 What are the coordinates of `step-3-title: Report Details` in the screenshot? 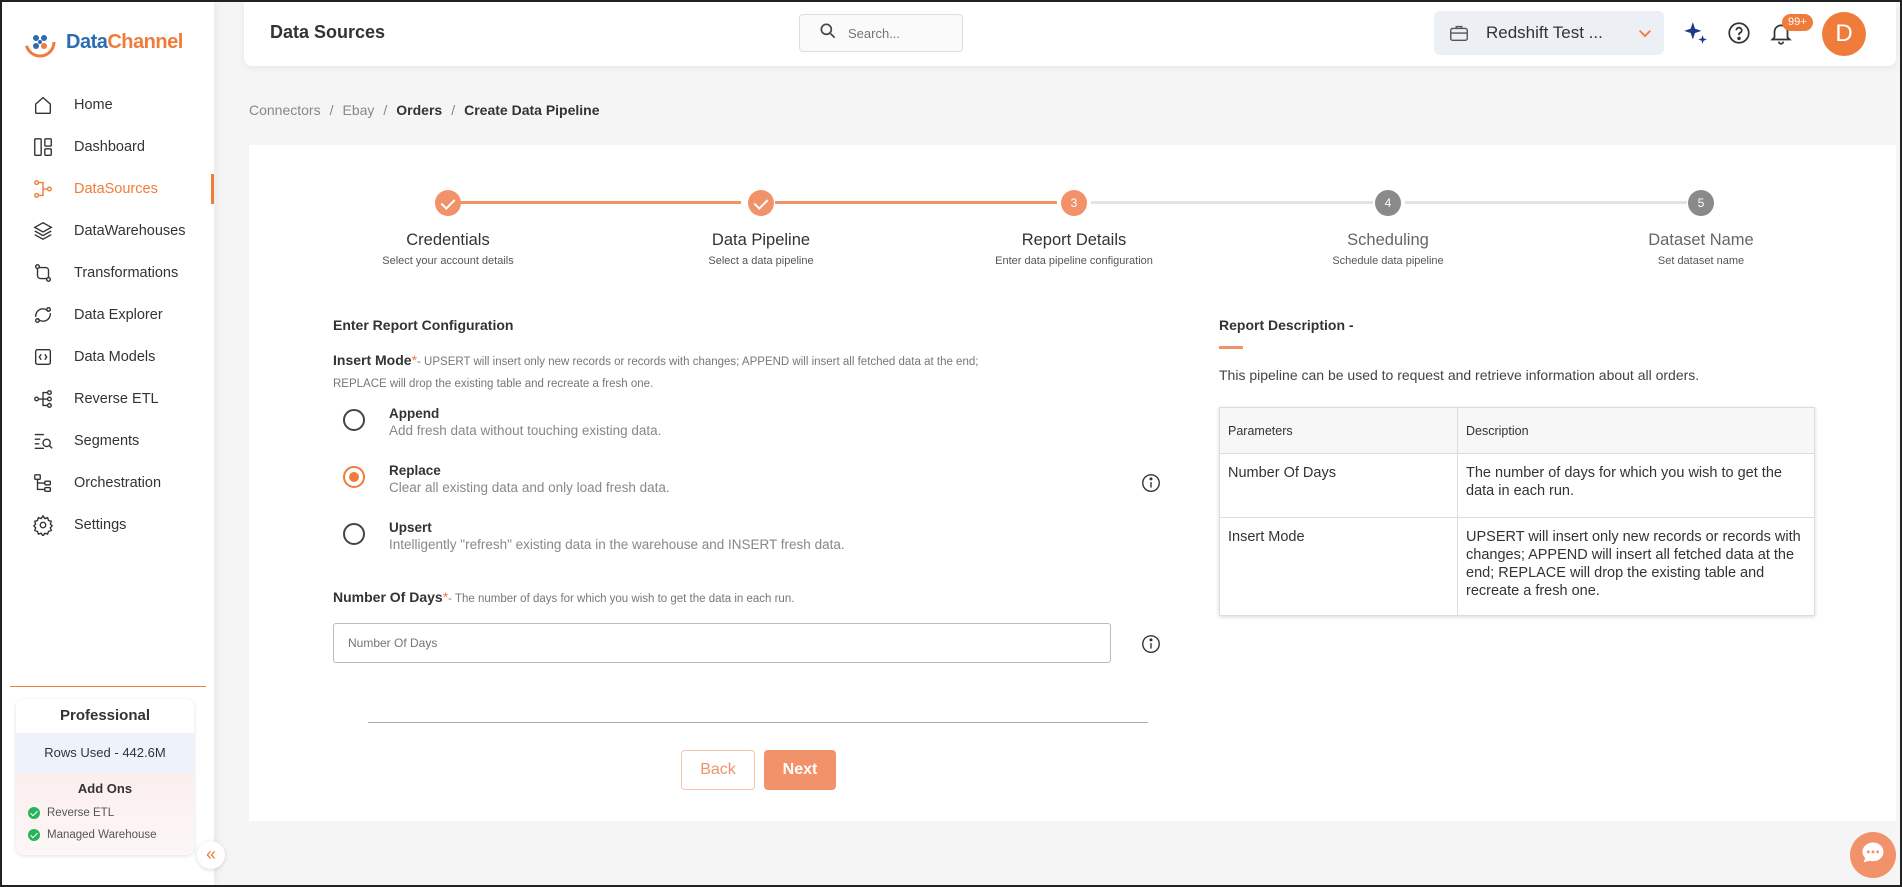 It's located at (1074, 240).